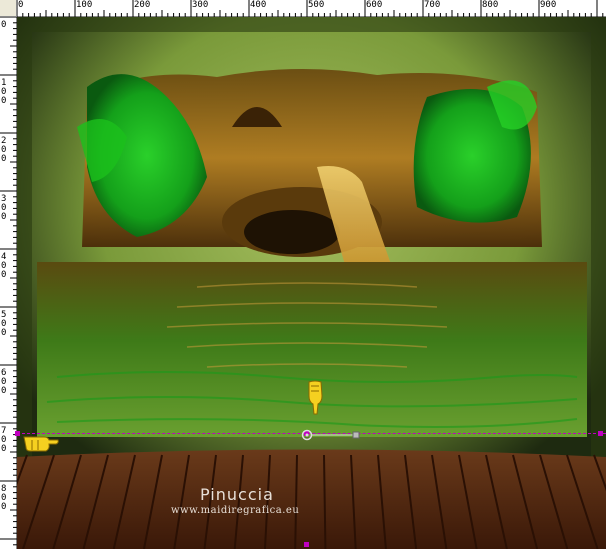 The width and height of the screenshot is (606, 549). Describe the element at coordinates (41, 444) in the screenshot. I see `hand-pointer-right-icon` at that location.